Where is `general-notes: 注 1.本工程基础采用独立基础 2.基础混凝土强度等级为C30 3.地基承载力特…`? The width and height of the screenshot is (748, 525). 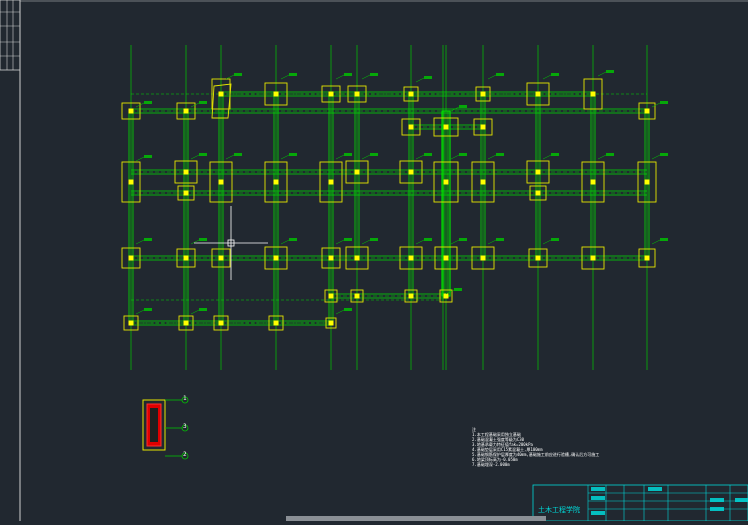
general-notes: 注 1.本工程基础采用独立基础 2.基础混凝土强度等级为C30 3.地基承载力特… is located at coordinates (535, 447).